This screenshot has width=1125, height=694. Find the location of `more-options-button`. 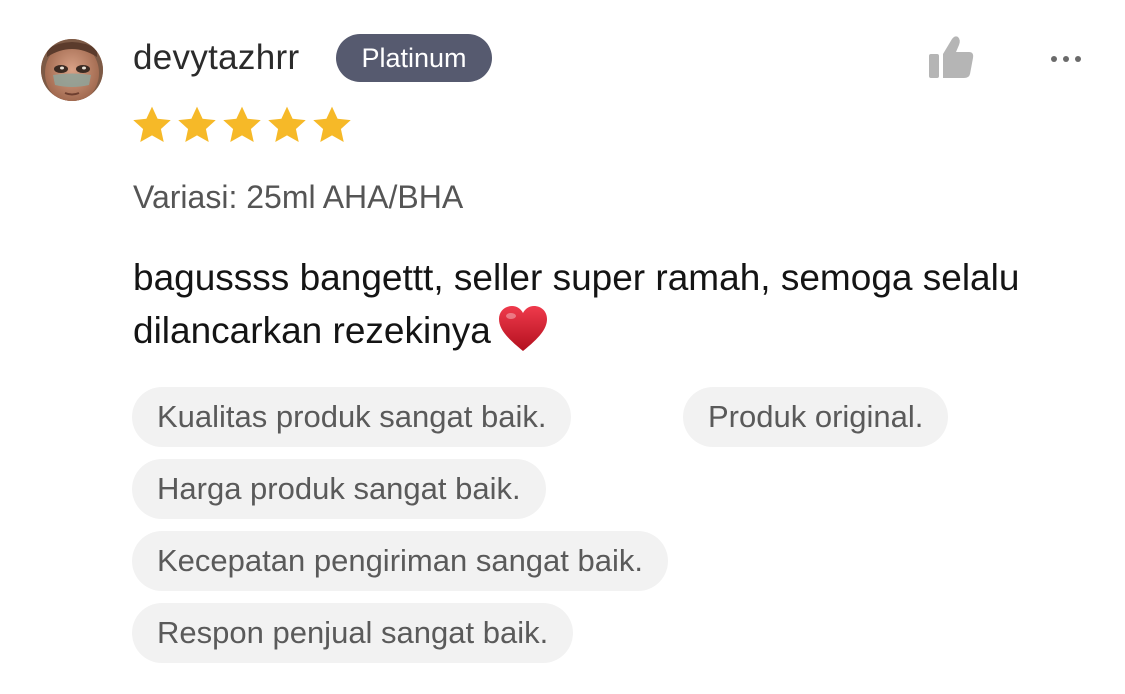

more-options-button is located at coordinates (1066, 59).